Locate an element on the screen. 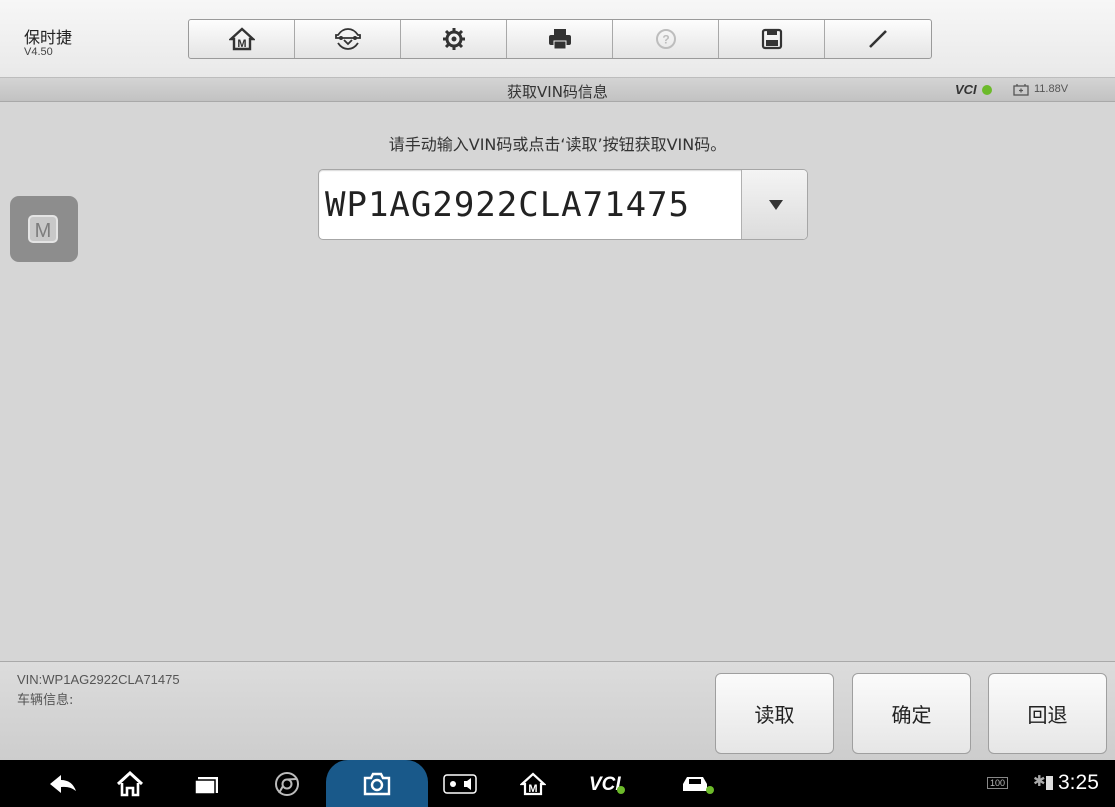 Image resolution: width=1115 pixels, height=807 pixels. vci-manager-button: VCI is located at coordinates (607, 783).